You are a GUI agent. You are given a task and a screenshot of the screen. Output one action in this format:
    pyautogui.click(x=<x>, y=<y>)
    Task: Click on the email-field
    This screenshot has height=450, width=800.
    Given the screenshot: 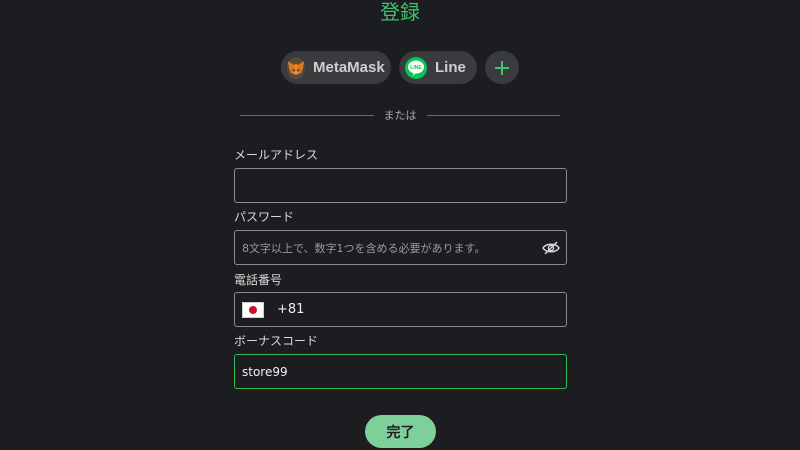 What is the action you would take?
    pyautogui.click(x=400, y=185)
    